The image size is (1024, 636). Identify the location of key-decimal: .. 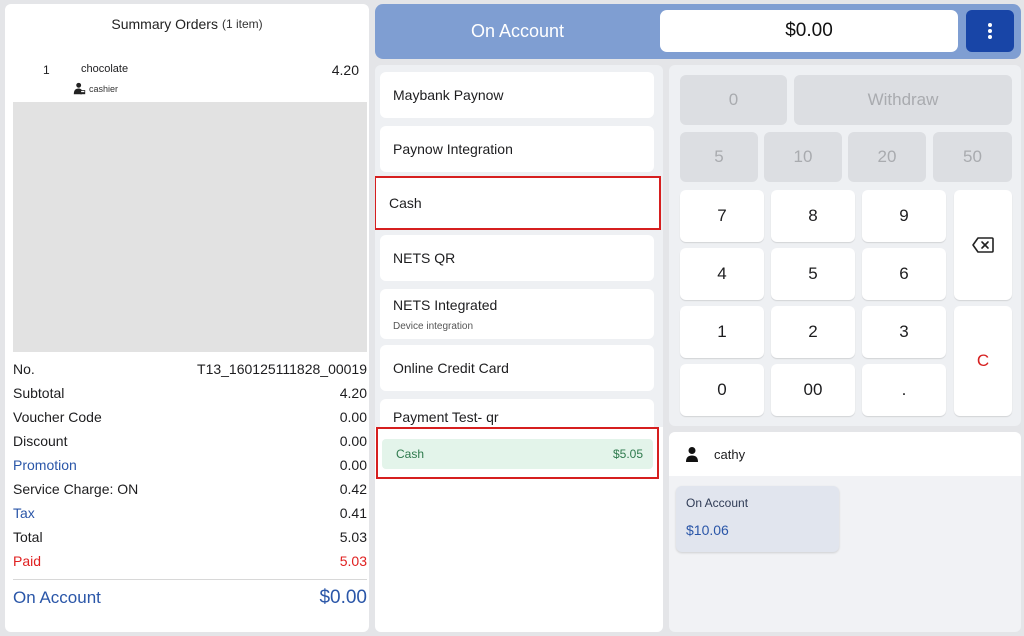
(904, 390).